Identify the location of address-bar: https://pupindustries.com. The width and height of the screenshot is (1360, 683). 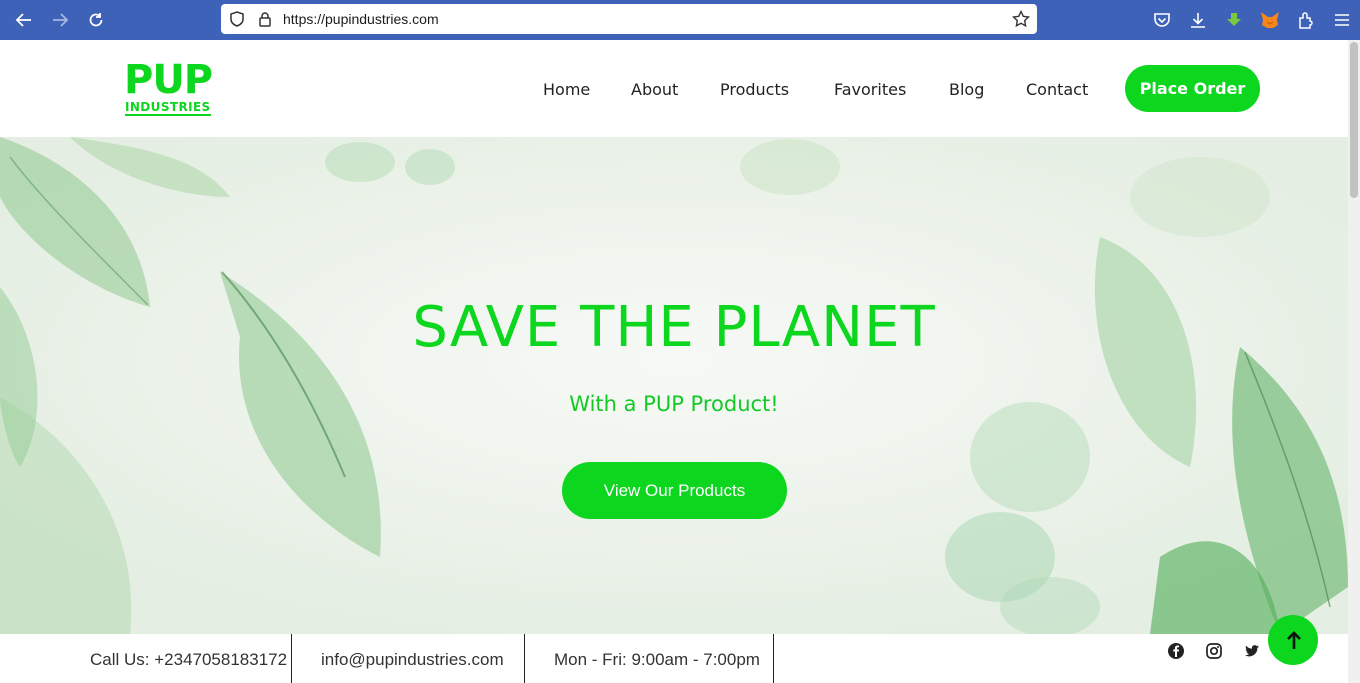
(629, 19).